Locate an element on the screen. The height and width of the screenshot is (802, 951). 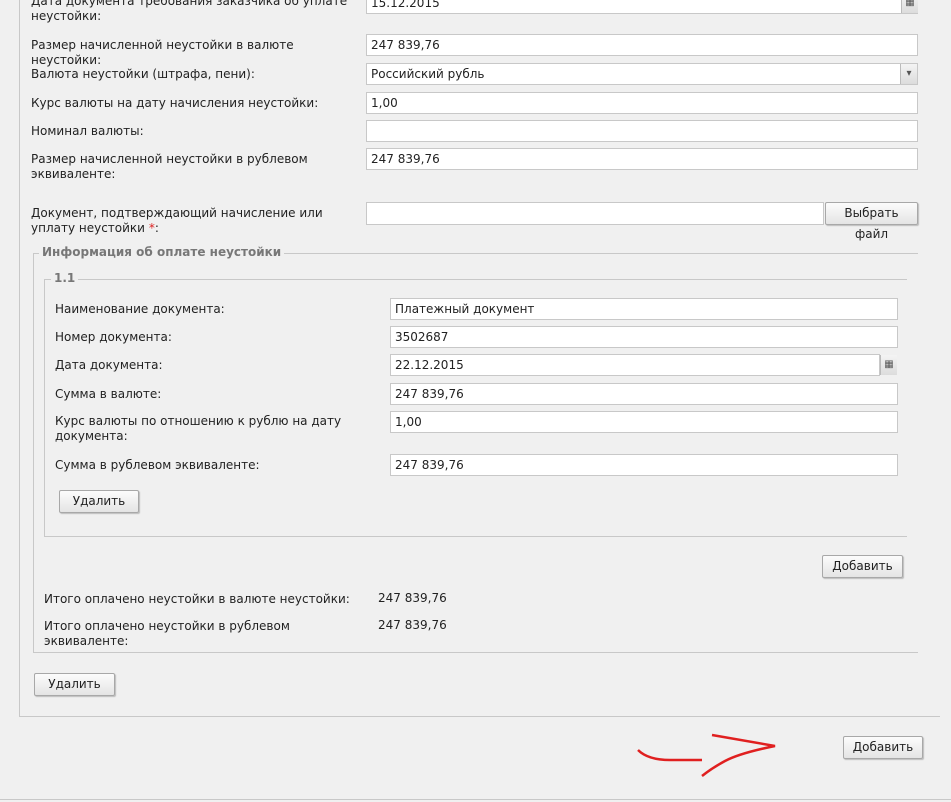
add-payment-button: Добавить is located at coordinates (862, 566).